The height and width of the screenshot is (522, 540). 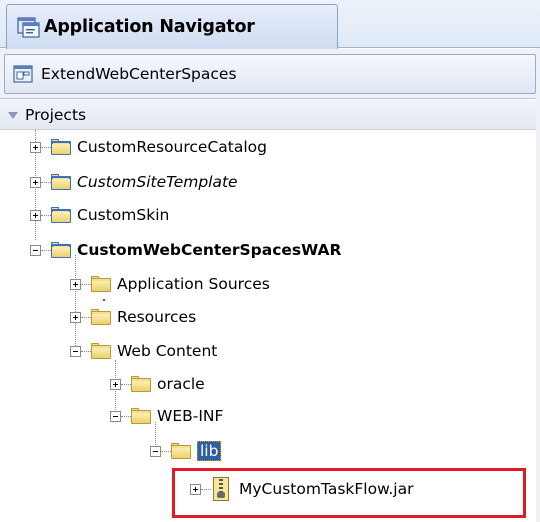 I want to click on tree-node-custom-resource-catalog: CustomResourceCatalog, so click(x=148, y=147).